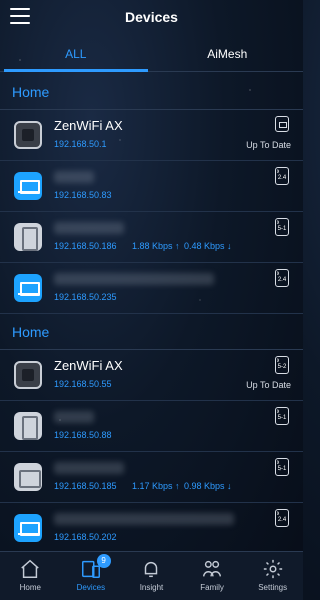  Describe the element at coordinates (282, 365) in the screenshot. I see `wifi-band-icon: 5-2` at that location.